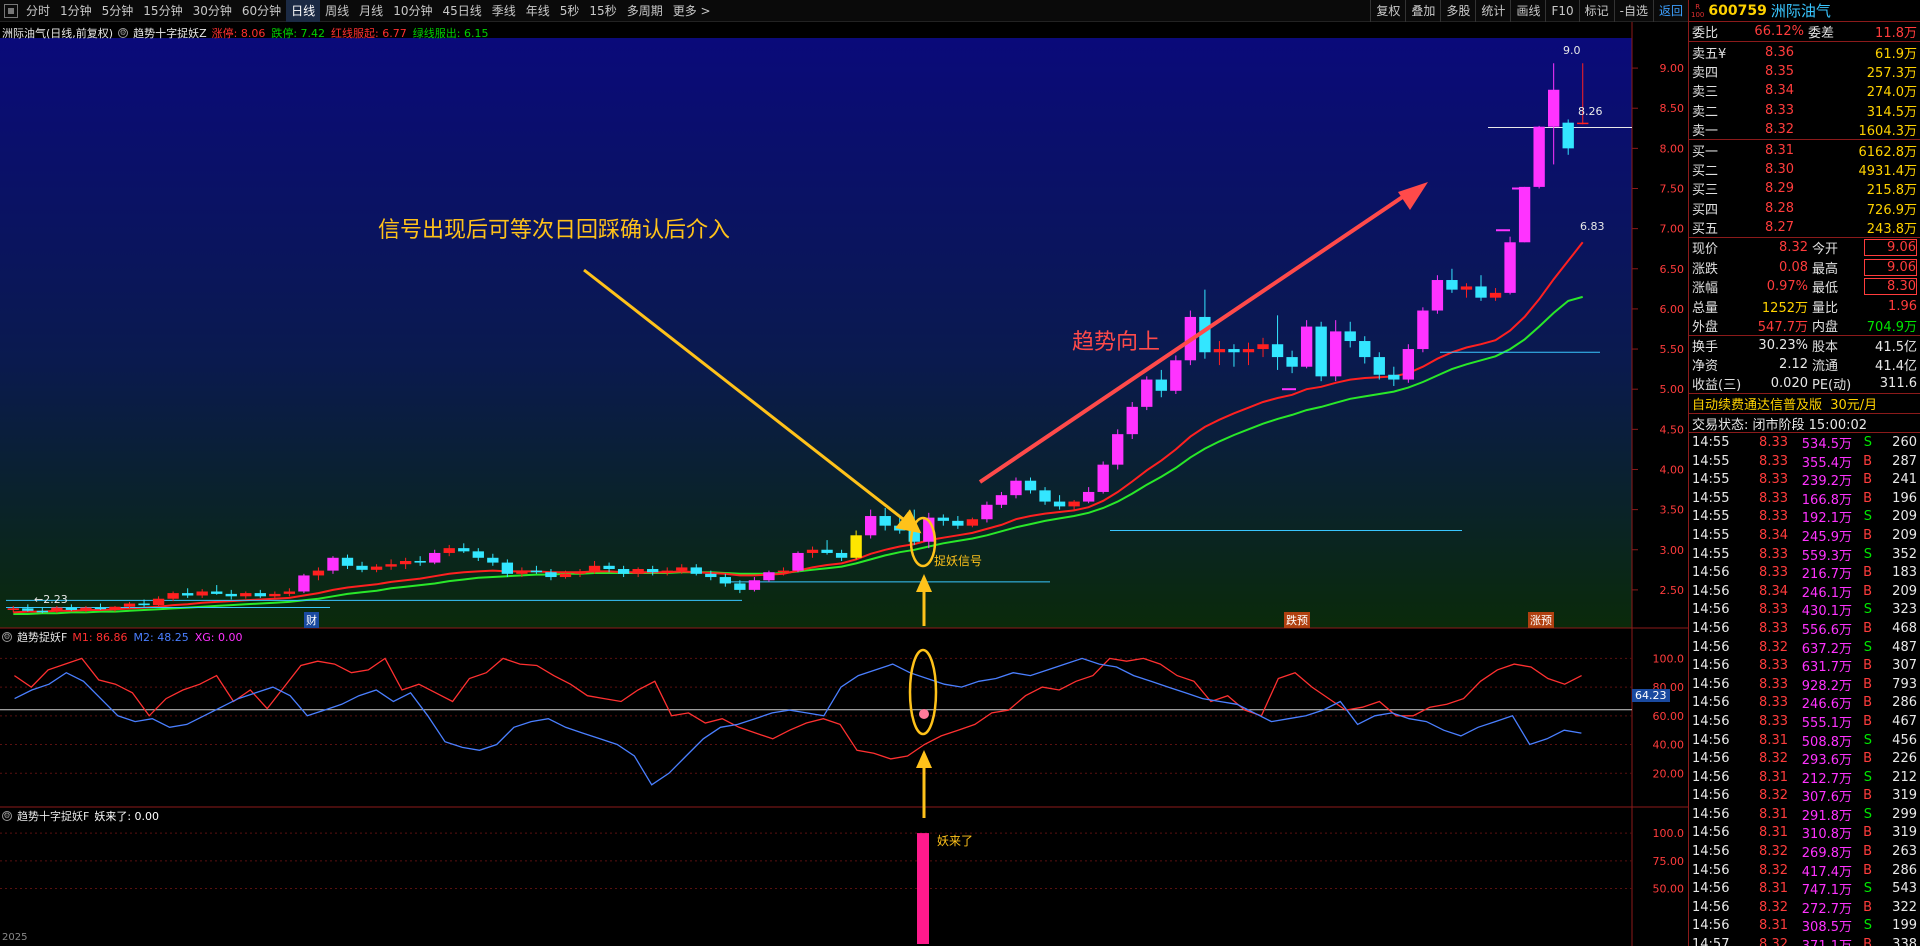  I want to click on period-tab: 10分钟, so click(412, 11).